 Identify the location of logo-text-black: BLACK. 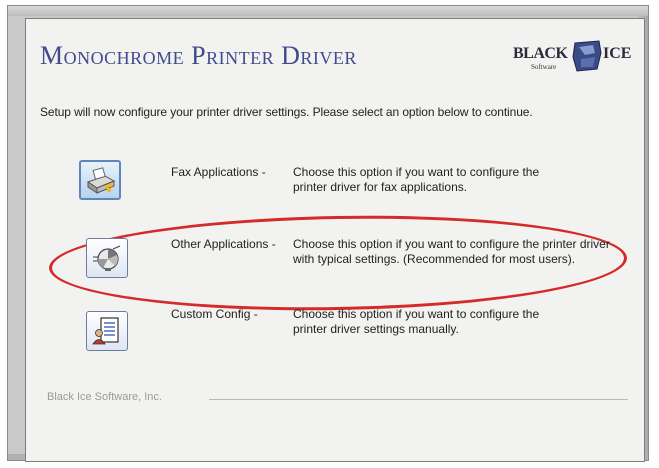
(540, 53).